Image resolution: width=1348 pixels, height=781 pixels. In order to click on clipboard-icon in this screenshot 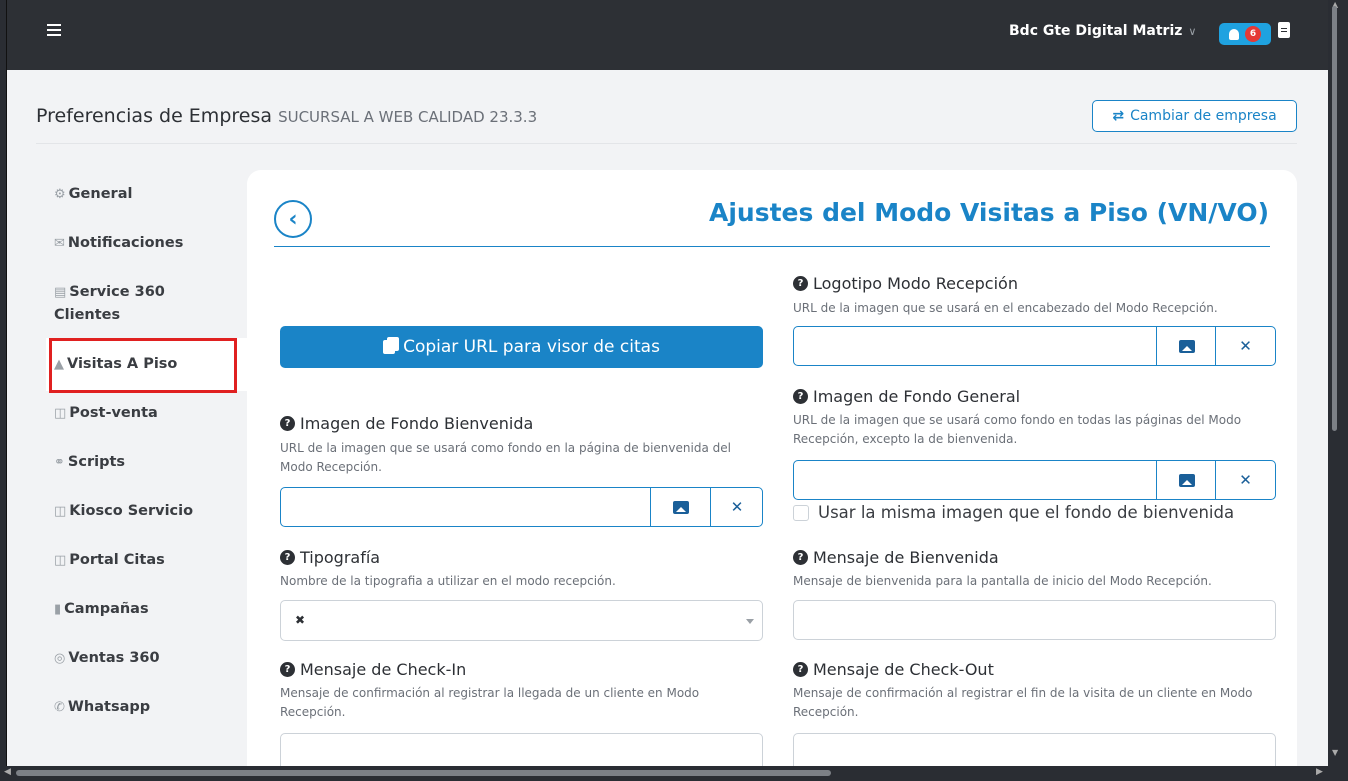, I will do `click(1284, 30)`.